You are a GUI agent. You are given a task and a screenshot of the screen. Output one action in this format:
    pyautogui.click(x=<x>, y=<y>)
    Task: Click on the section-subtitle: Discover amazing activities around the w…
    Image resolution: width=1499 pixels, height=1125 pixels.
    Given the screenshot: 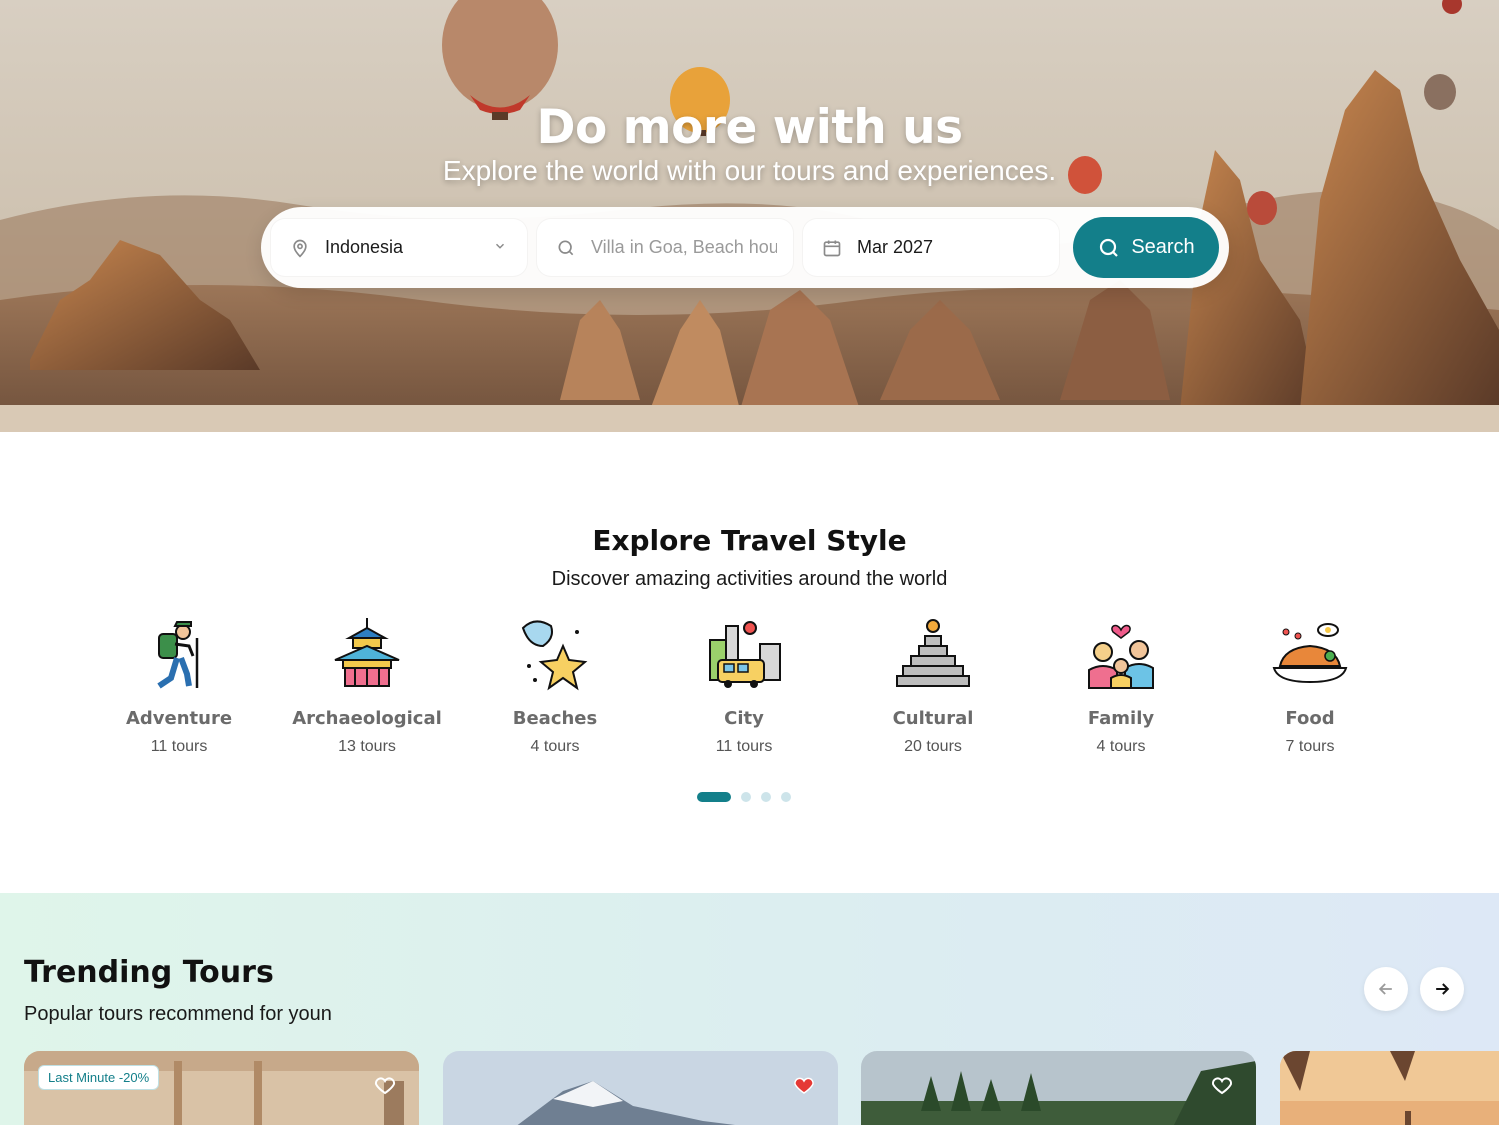 What is the action you would take?
    pyautogui.click(x=749, y=579)
    